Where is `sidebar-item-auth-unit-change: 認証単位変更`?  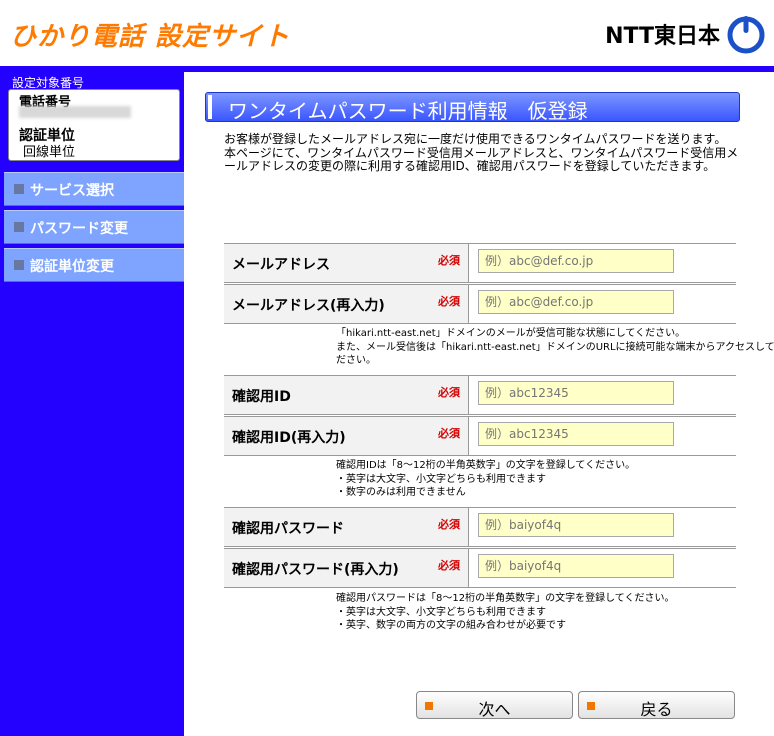 sidebar-item-auth-unit-change: 認証単位変更 is located at coordinates (94, 265).